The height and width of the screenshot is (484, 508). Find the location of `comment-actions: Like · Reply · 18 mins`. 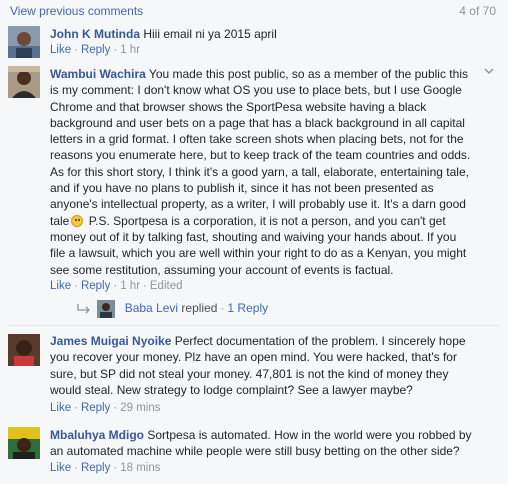

comment-actions: Like · Reply · 18 mins is located at coordinates (105, 468).